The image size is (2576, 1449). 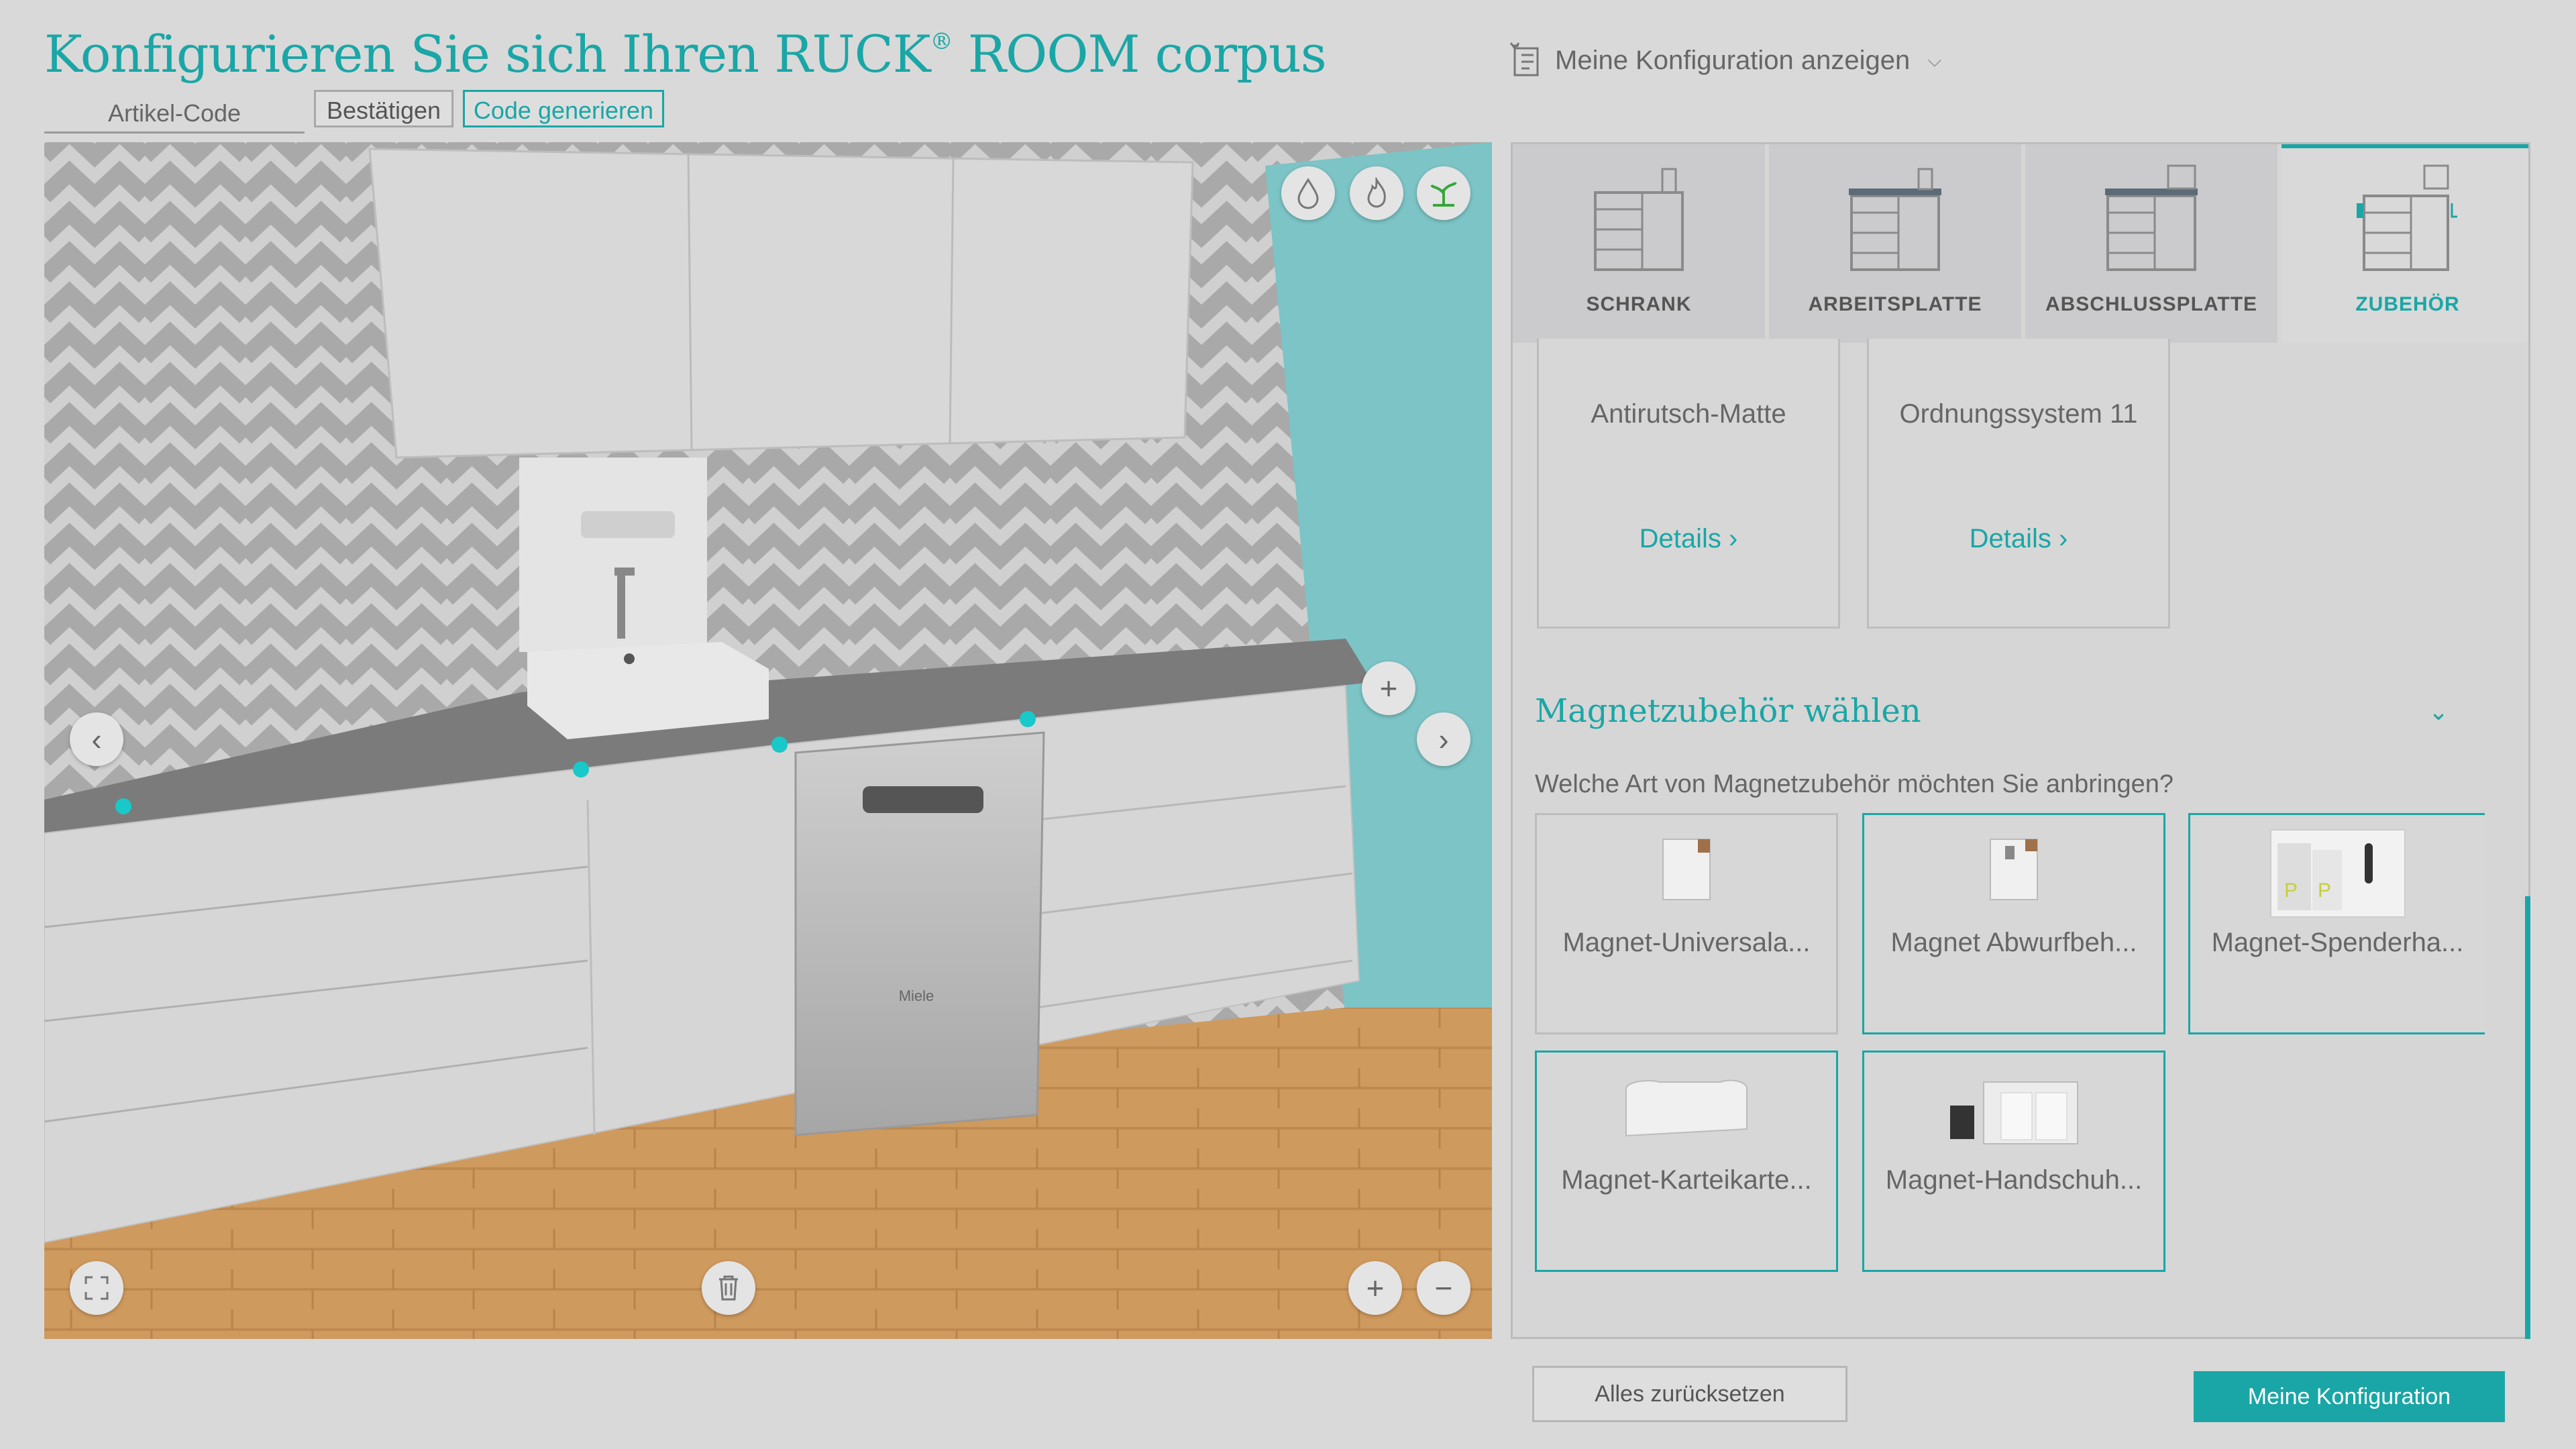 I want to click on plant-icon, so click(x=1443, y=193).